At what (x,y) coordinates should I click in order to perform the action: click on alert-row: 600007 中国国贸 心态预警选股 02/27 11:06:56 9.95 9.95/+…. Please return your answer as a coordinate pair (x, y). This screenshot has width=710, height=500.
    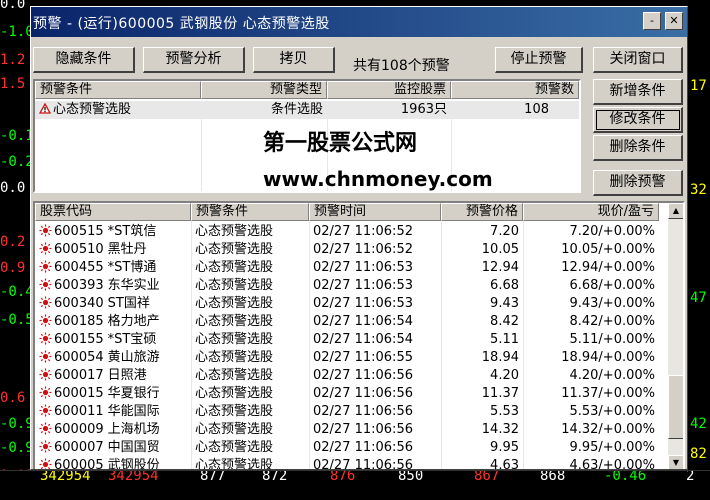
    Looking at the image, I should click on (350, 448).